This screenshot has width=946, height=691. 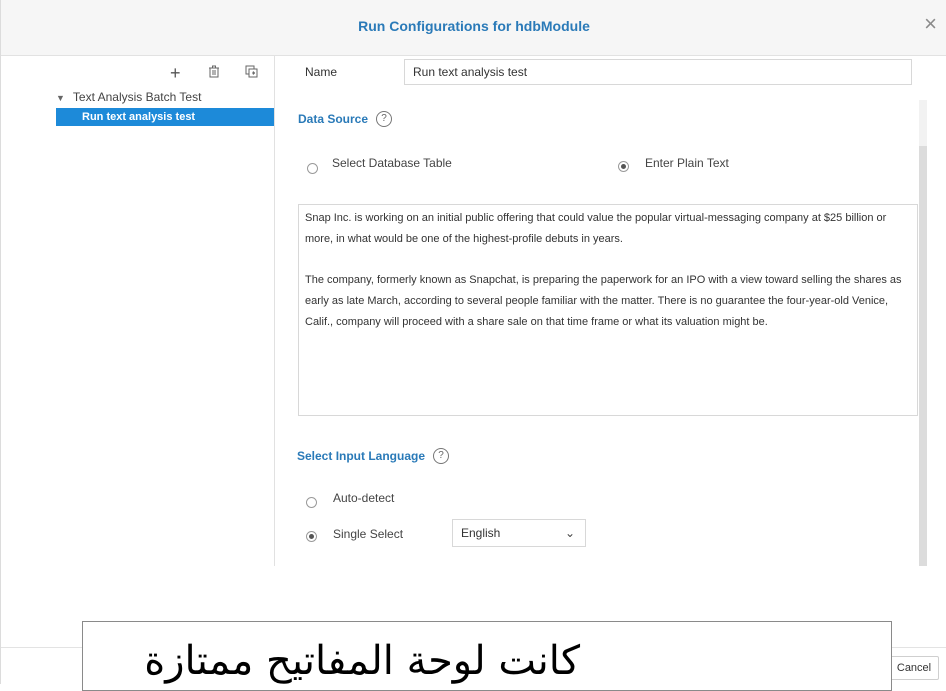 I want to click on dialog-title: Run Configurations for hdbModule, so click(x=474, y=26).